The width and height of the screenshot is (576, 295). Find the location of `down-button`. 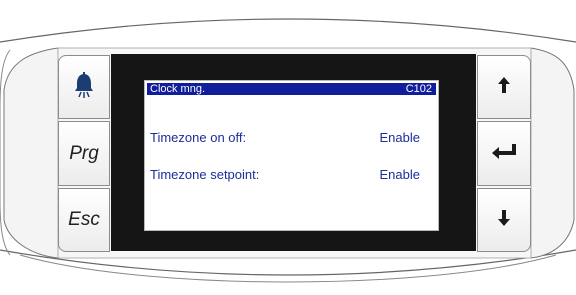

down-button is located at coordinates (504, 220).